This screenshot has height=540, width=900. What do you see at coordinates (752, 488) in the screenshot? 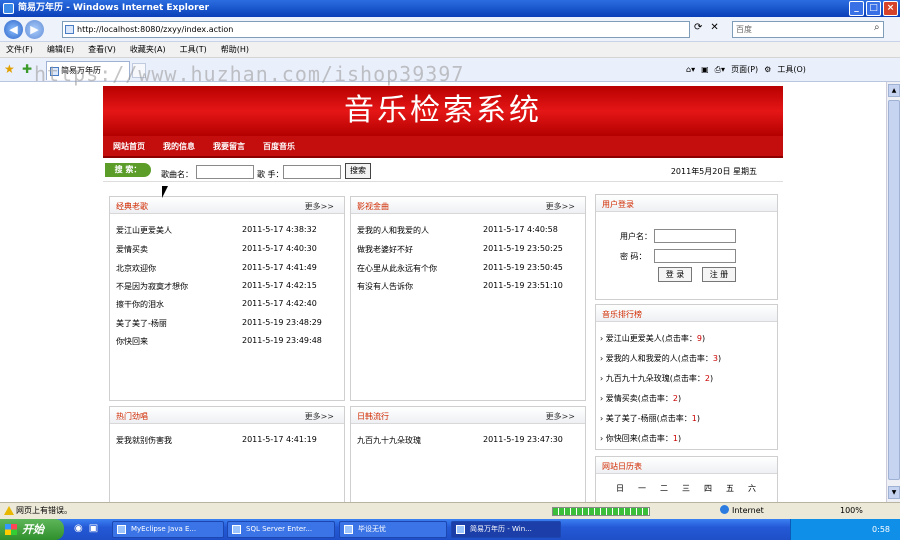
I see `weekday: 六` at bounding box center [752, 488].